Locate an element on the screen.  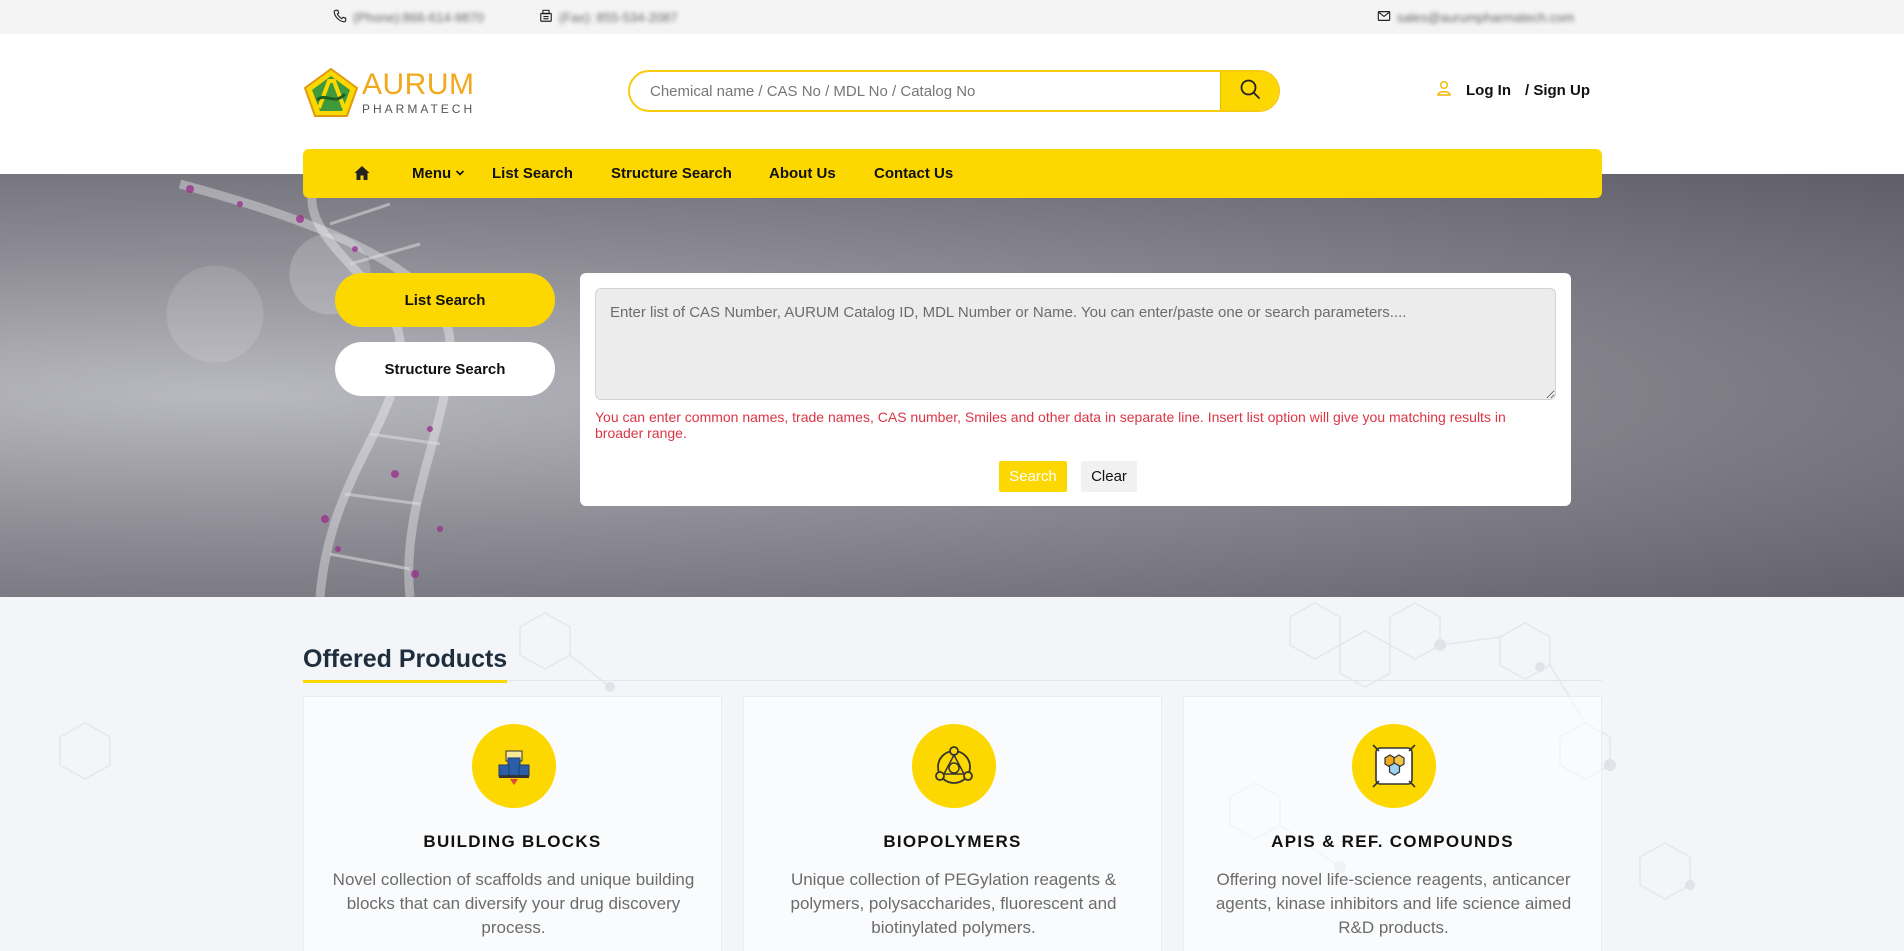
fax-icon is located at coordinates (546, 17).